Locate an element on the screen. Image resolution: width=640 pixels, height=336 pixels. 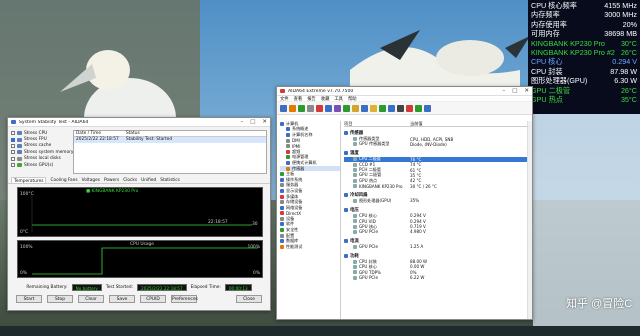
menu-item: 帮助 is located at coordinates (352, 99).